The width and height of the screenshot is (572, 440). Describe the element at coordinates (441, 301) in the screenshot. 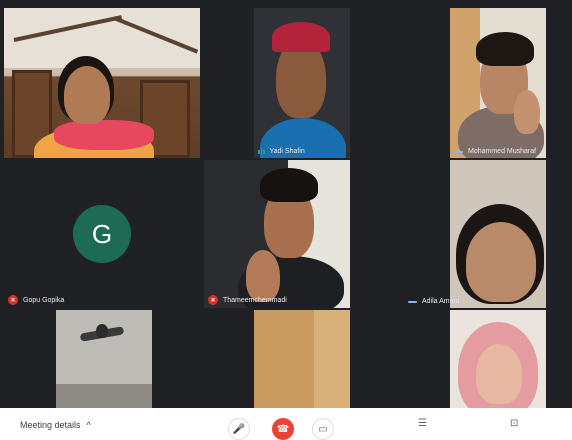

I see `participant-name: Adila Ammu` at that location.